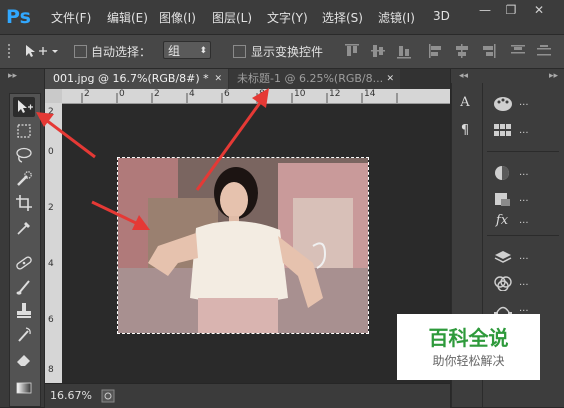 This screenshot has height=408, width=564. Describe the element at coordinates (370, 94) in the screenshot. I see `ruler-tick-label: 14` at that location.